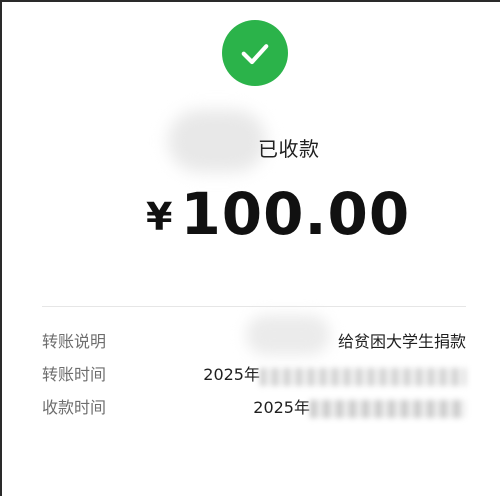 This screenshot has height=496, width=500. I want to click on checkmark-icon, so click(255, 54).